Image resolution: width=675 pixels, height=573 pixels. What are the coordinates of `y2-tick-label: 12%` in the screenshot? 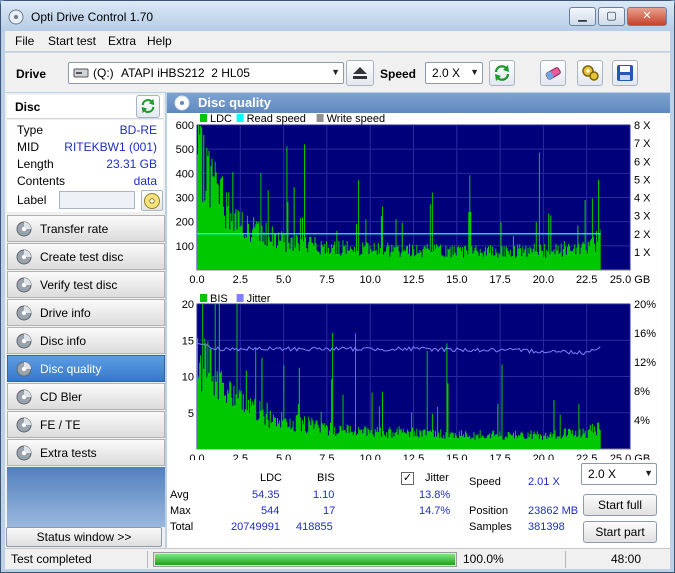 It's located at (645, 363).